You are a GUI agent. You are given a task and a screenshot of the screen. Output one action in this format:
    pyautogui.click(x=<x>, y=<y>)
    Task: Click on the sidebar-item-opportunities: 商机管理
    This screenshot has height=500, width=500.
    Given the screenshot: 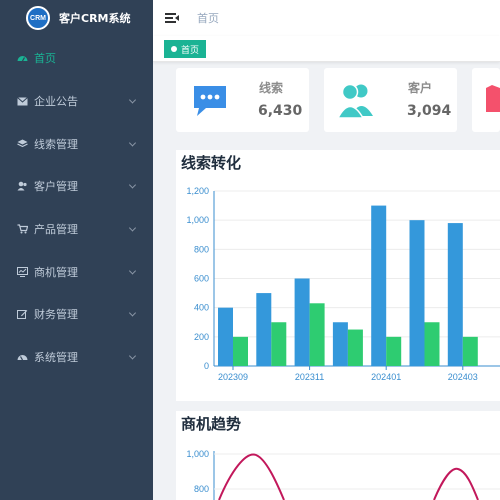 What is the action you would take?
    pyautogui.click(x=76, y=271)
    